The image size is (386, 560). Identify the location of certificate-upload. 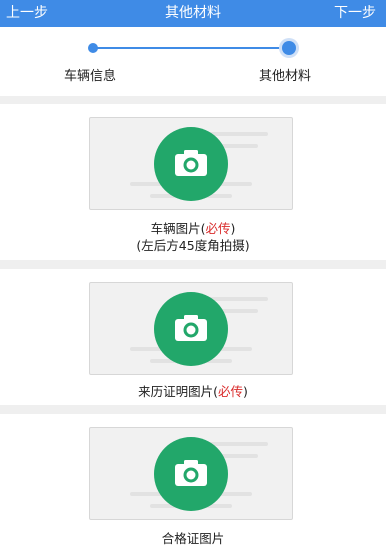
(191, 473).